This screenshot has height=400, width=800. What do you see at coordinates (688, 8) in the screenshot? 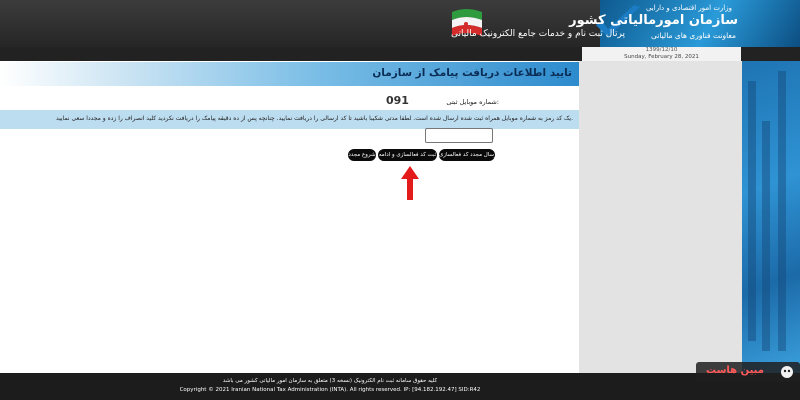
I see `ministry-name: وزارت امور اقتصادی و دارایی` at bounding box center [688, 8].